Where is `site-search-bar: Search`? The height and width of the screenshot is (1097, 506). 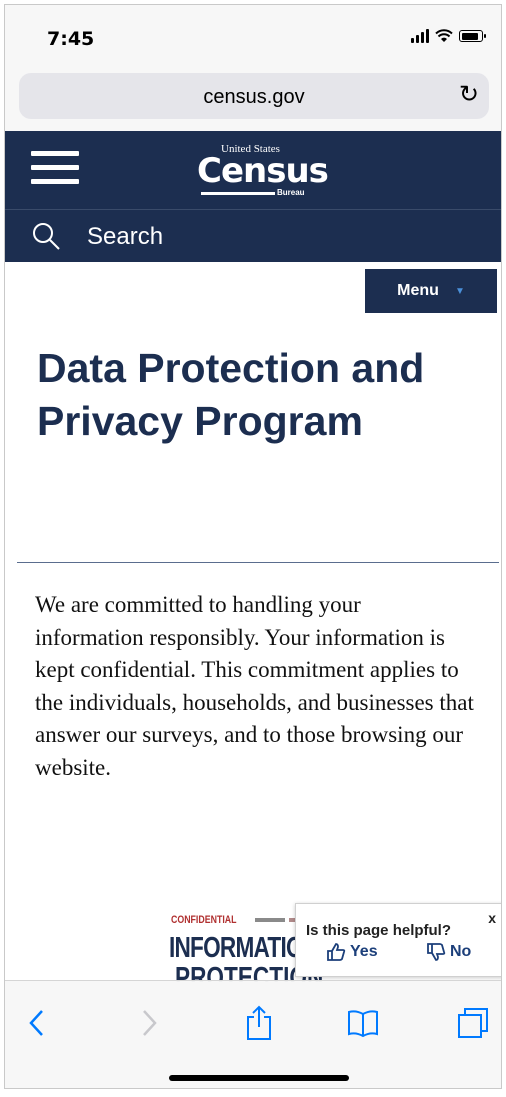 site-search-bar: Search is located at coordinates (253, 235).